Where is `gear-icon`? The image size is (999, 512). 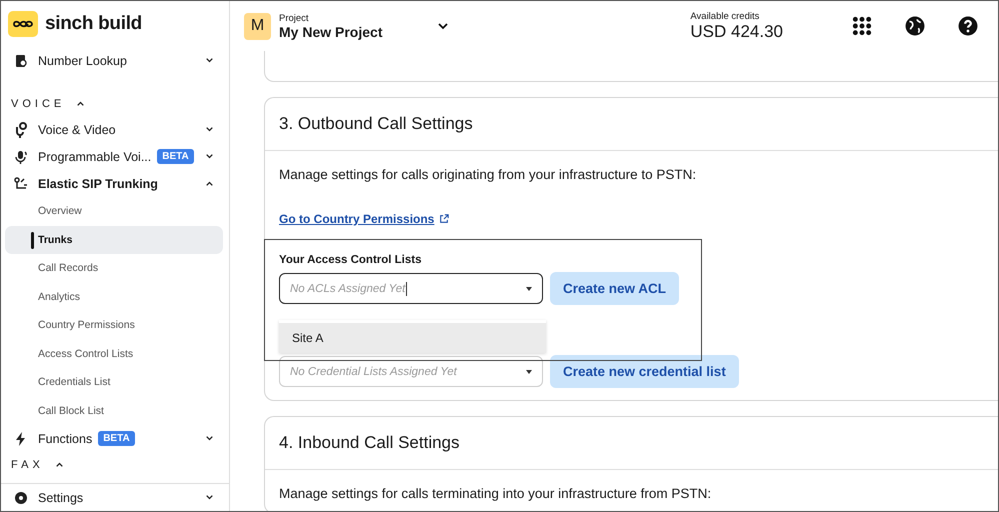
gear-icon is located at coordinates (21, 498).